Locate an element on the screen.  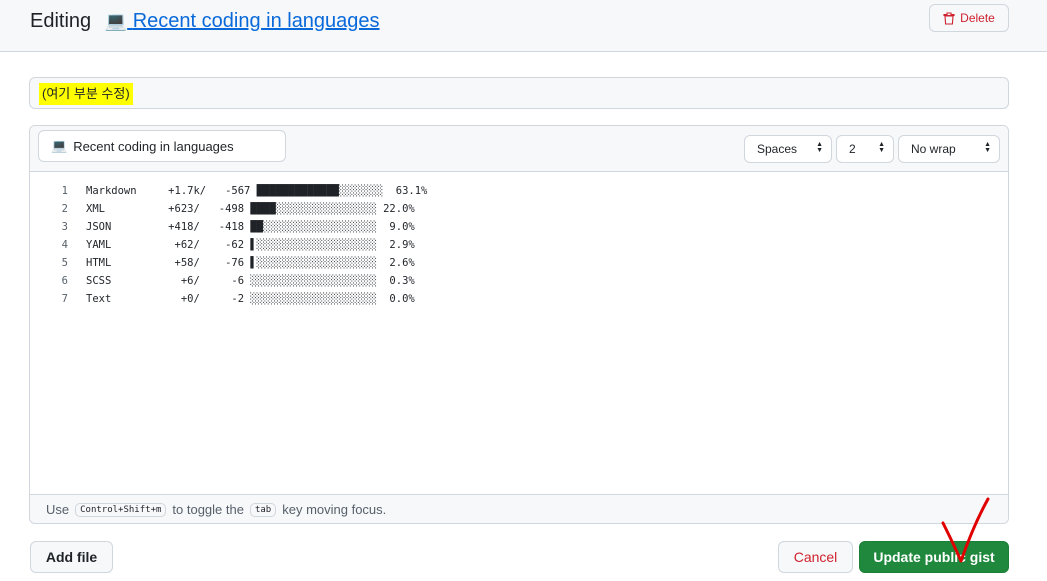
page-title: Editing 💻 Recent coding in languages is located at coordinates (205, 21).